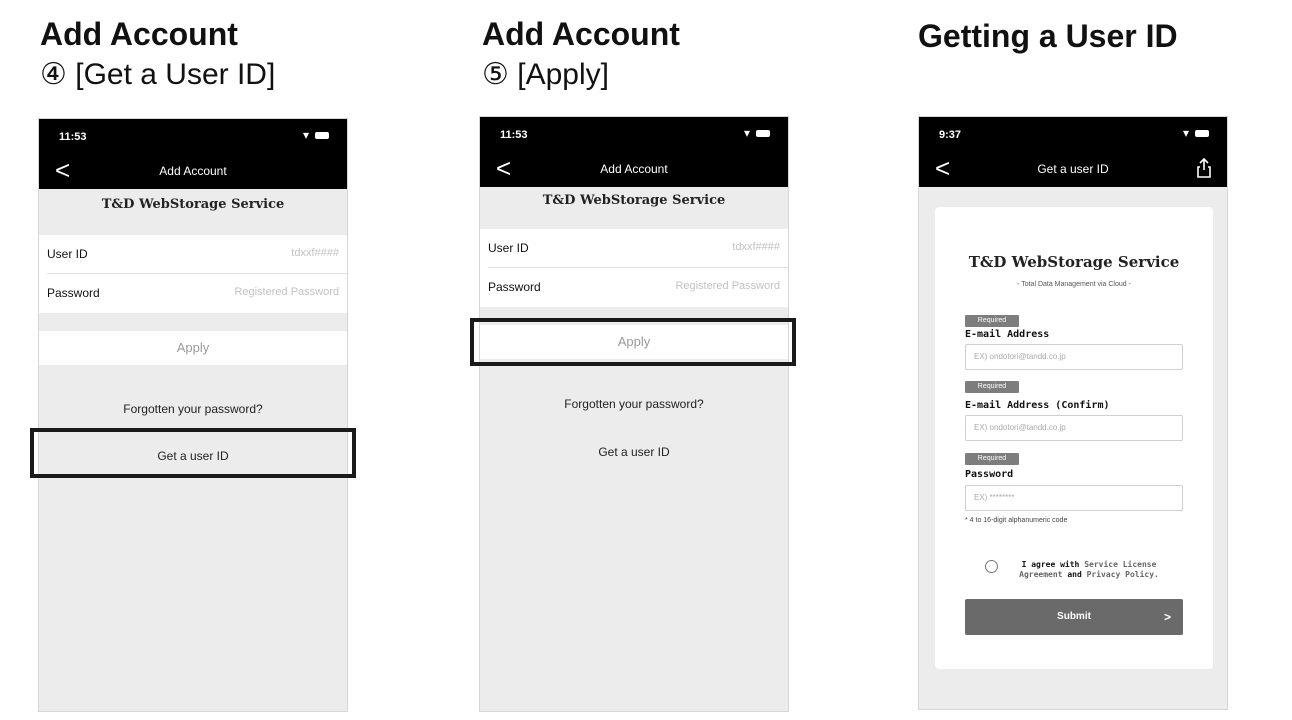  What do you see at coordinates (1074, 284) in the screenshot?
I see `service-tagline: - Total Data Management via Cloud -` at bounding box center [1074, 284].